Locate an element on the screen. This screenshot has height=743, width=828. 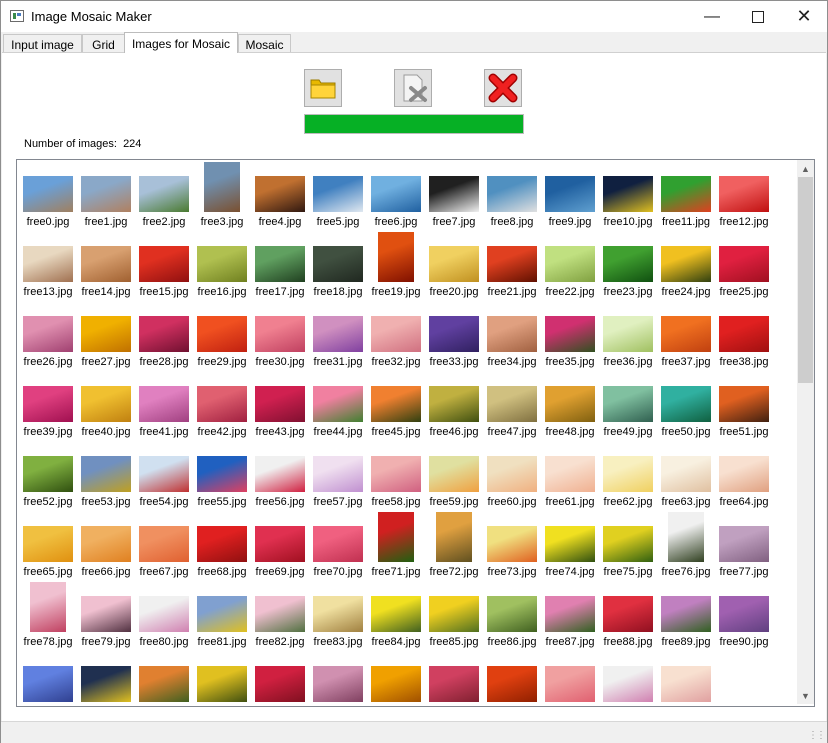
thumbnail-item: free89.jpg is located at coordinates (686, 615).